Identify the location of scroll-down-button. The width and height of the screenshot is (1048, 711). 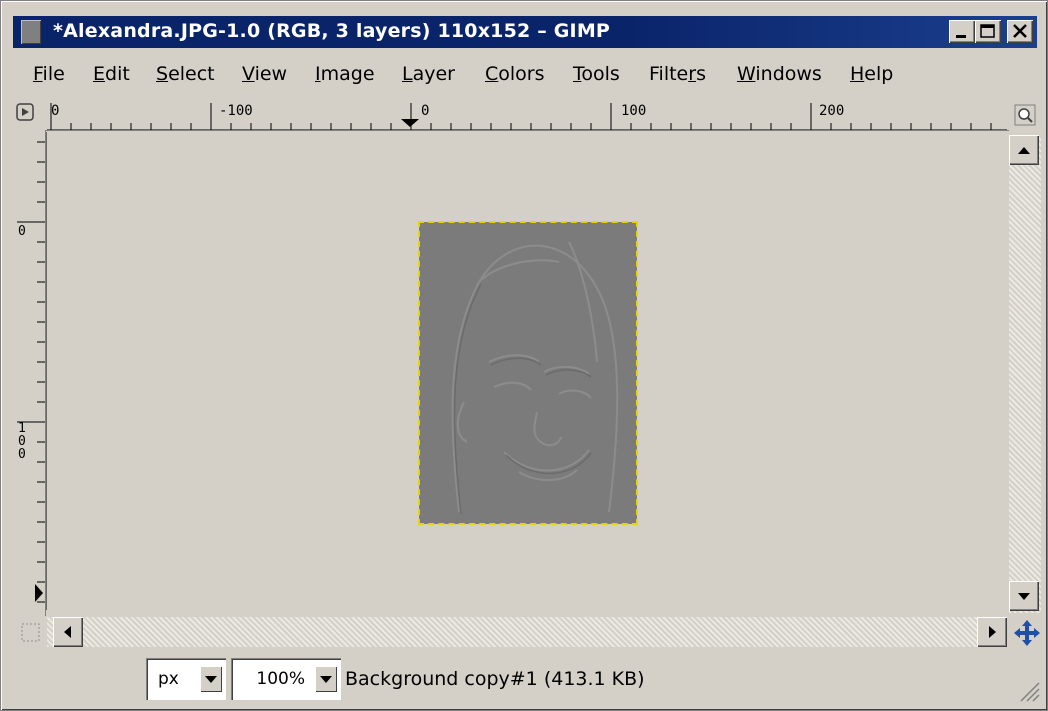
(1024, 596).